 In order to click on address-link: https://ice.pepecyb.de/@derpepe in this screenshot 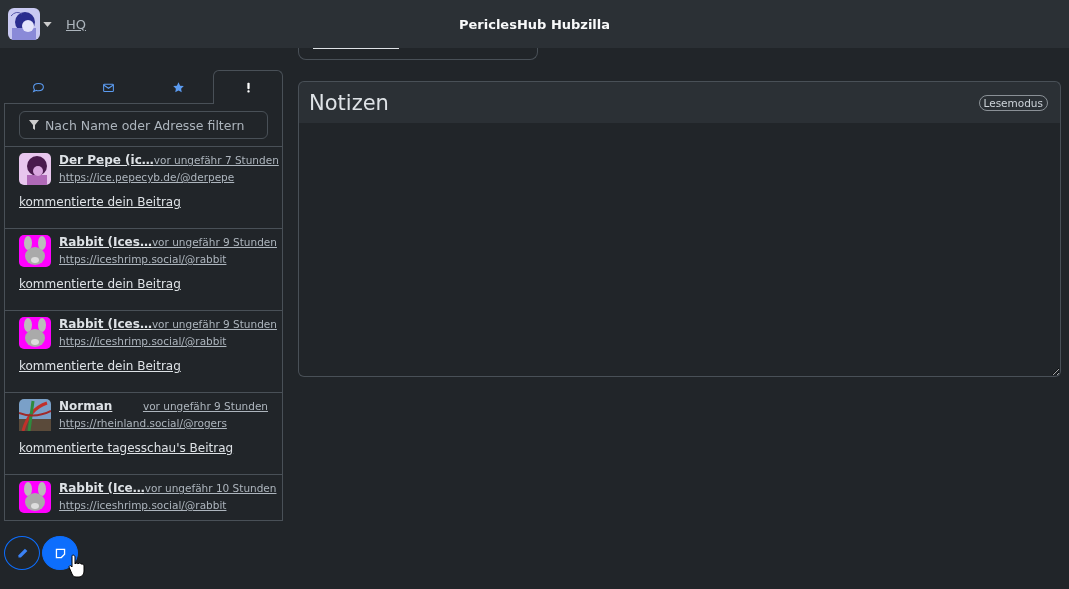, I will do `click(147, 177)`.